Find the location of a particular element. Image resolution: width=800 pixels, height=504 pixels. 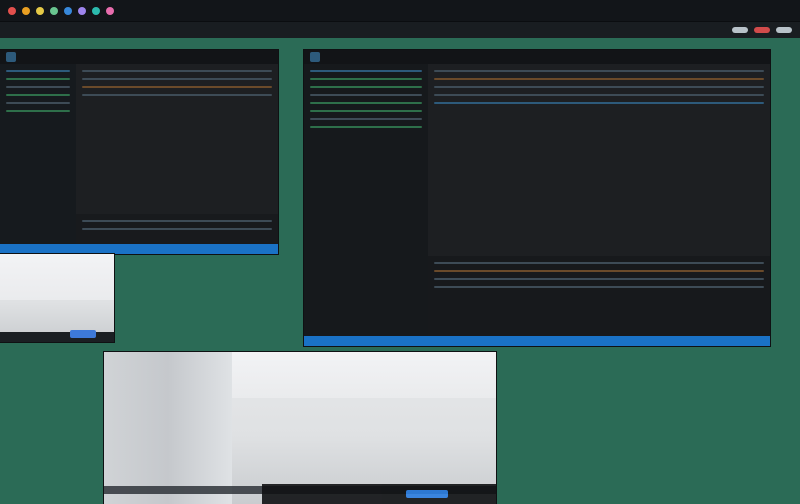

toolbar-pill-red is located at coordinates (762, 30).